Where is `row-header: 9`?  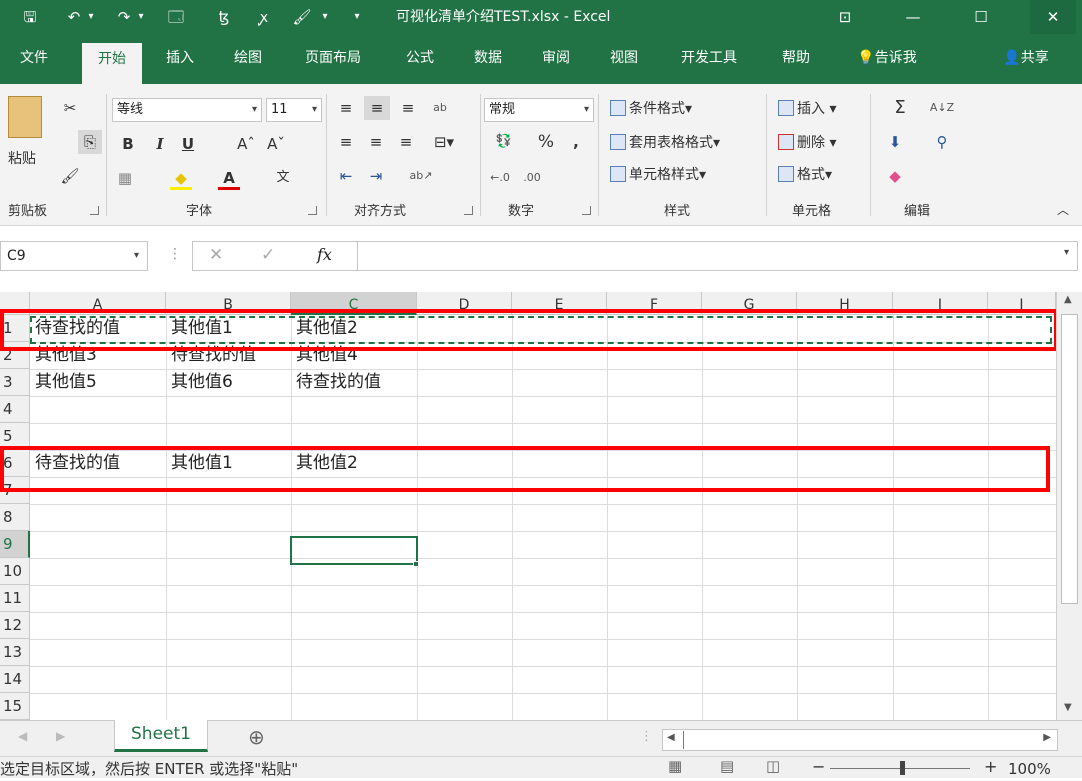 row-header: 9 is located at coordinates (15, 544).